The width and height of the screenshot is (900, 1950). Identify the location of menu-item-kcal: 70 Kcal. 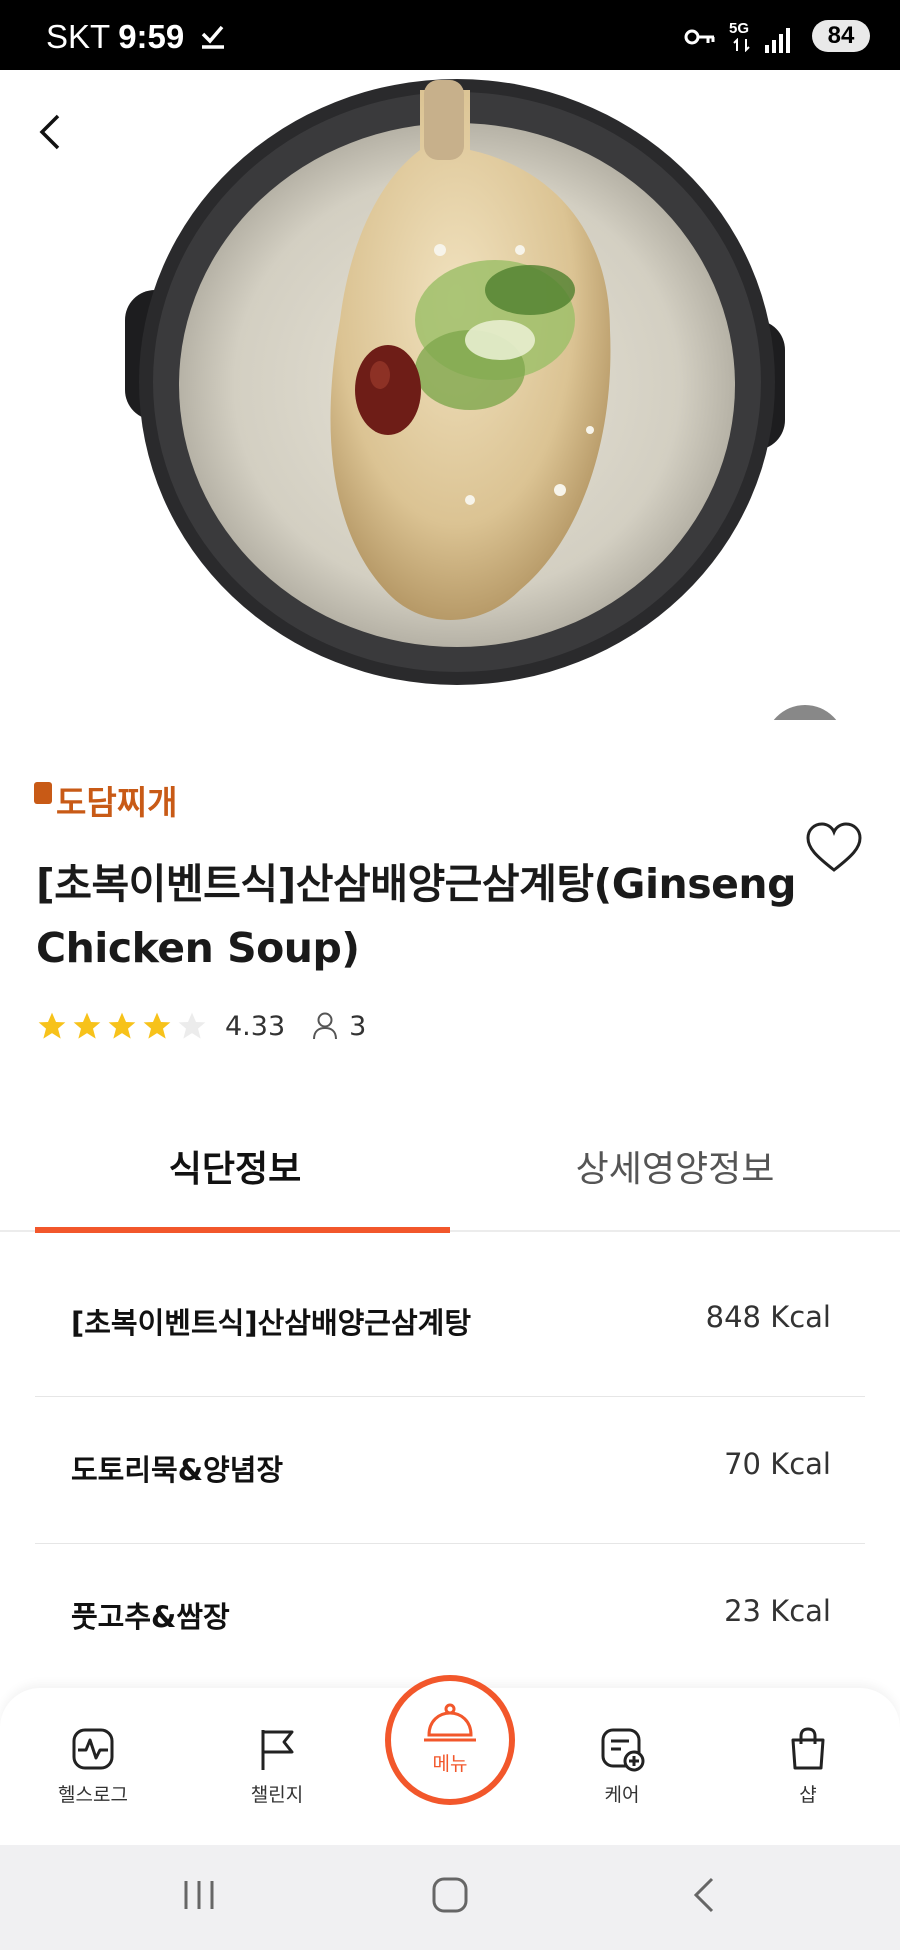
(777, 1464).